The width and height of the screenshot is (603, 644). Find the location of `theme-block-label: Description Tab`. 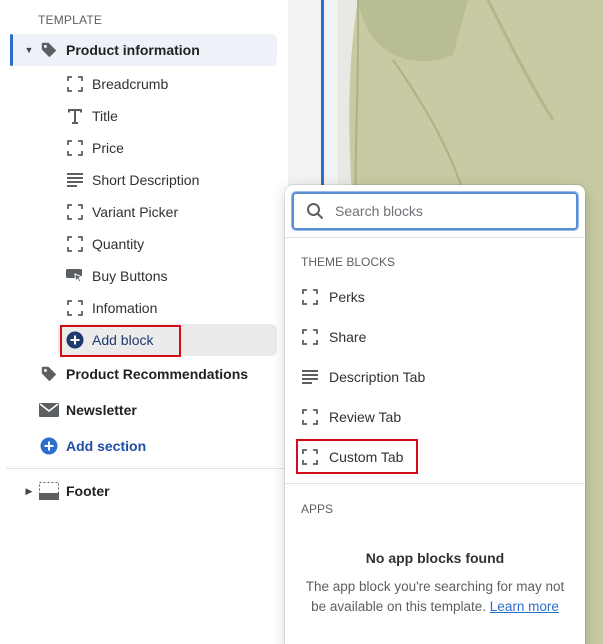

theme-block-label: Description Tab is located at coordinates (377, 377).